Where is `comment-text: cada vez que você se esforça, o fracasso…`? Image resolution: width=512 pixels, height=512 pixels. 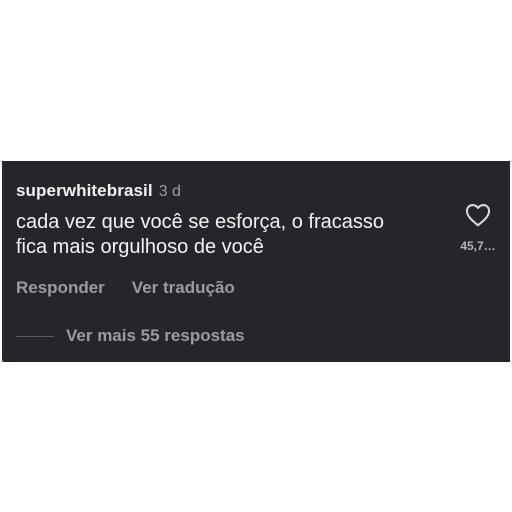 comment-text: cada vez que você se esforça, o fracasso… is located at coordinates (236, 235).